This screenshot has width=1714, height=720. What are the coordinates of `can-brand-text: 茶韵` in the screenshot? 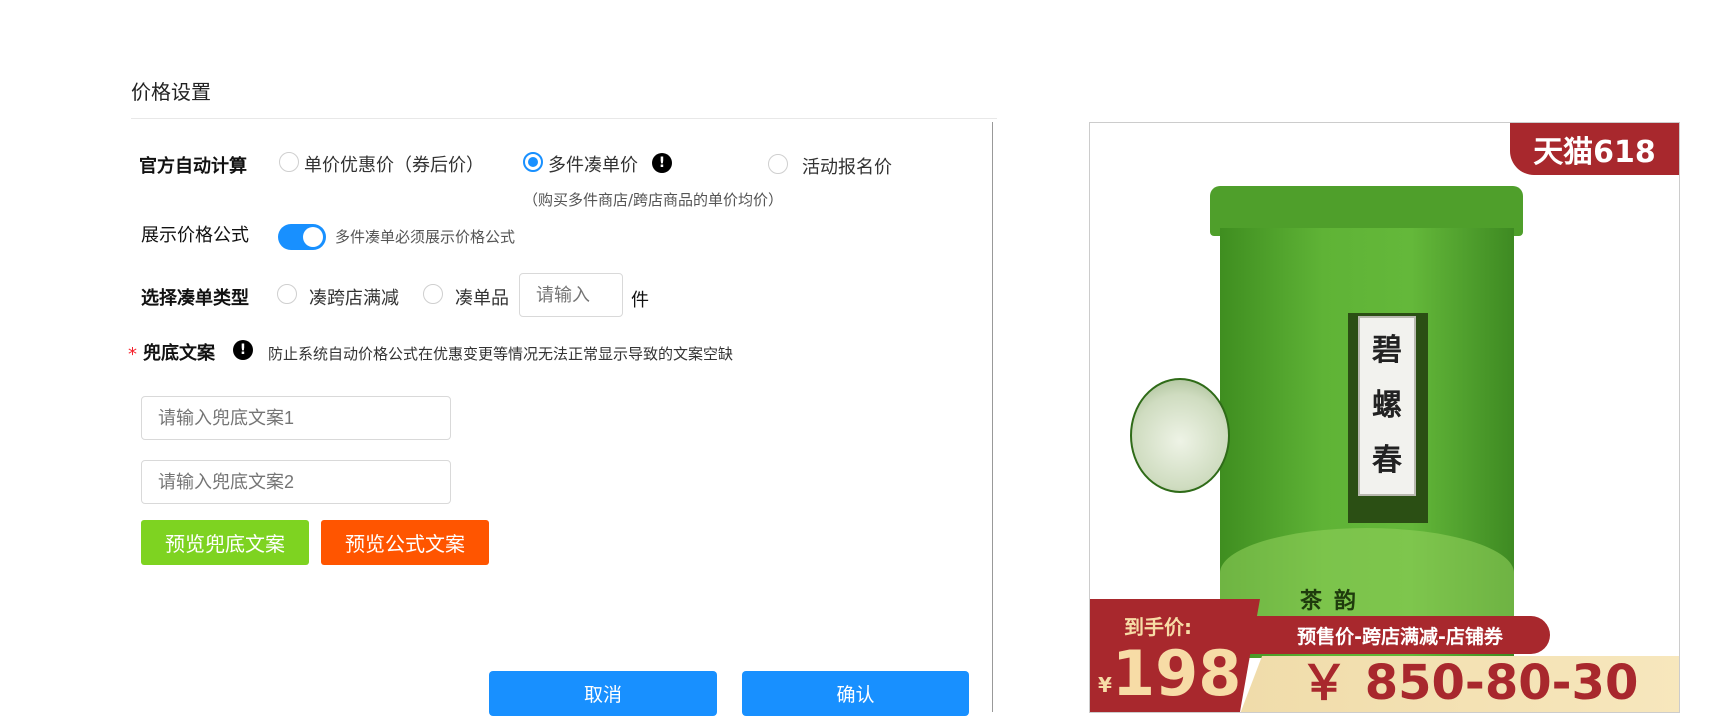 It's located at (1334, 601).